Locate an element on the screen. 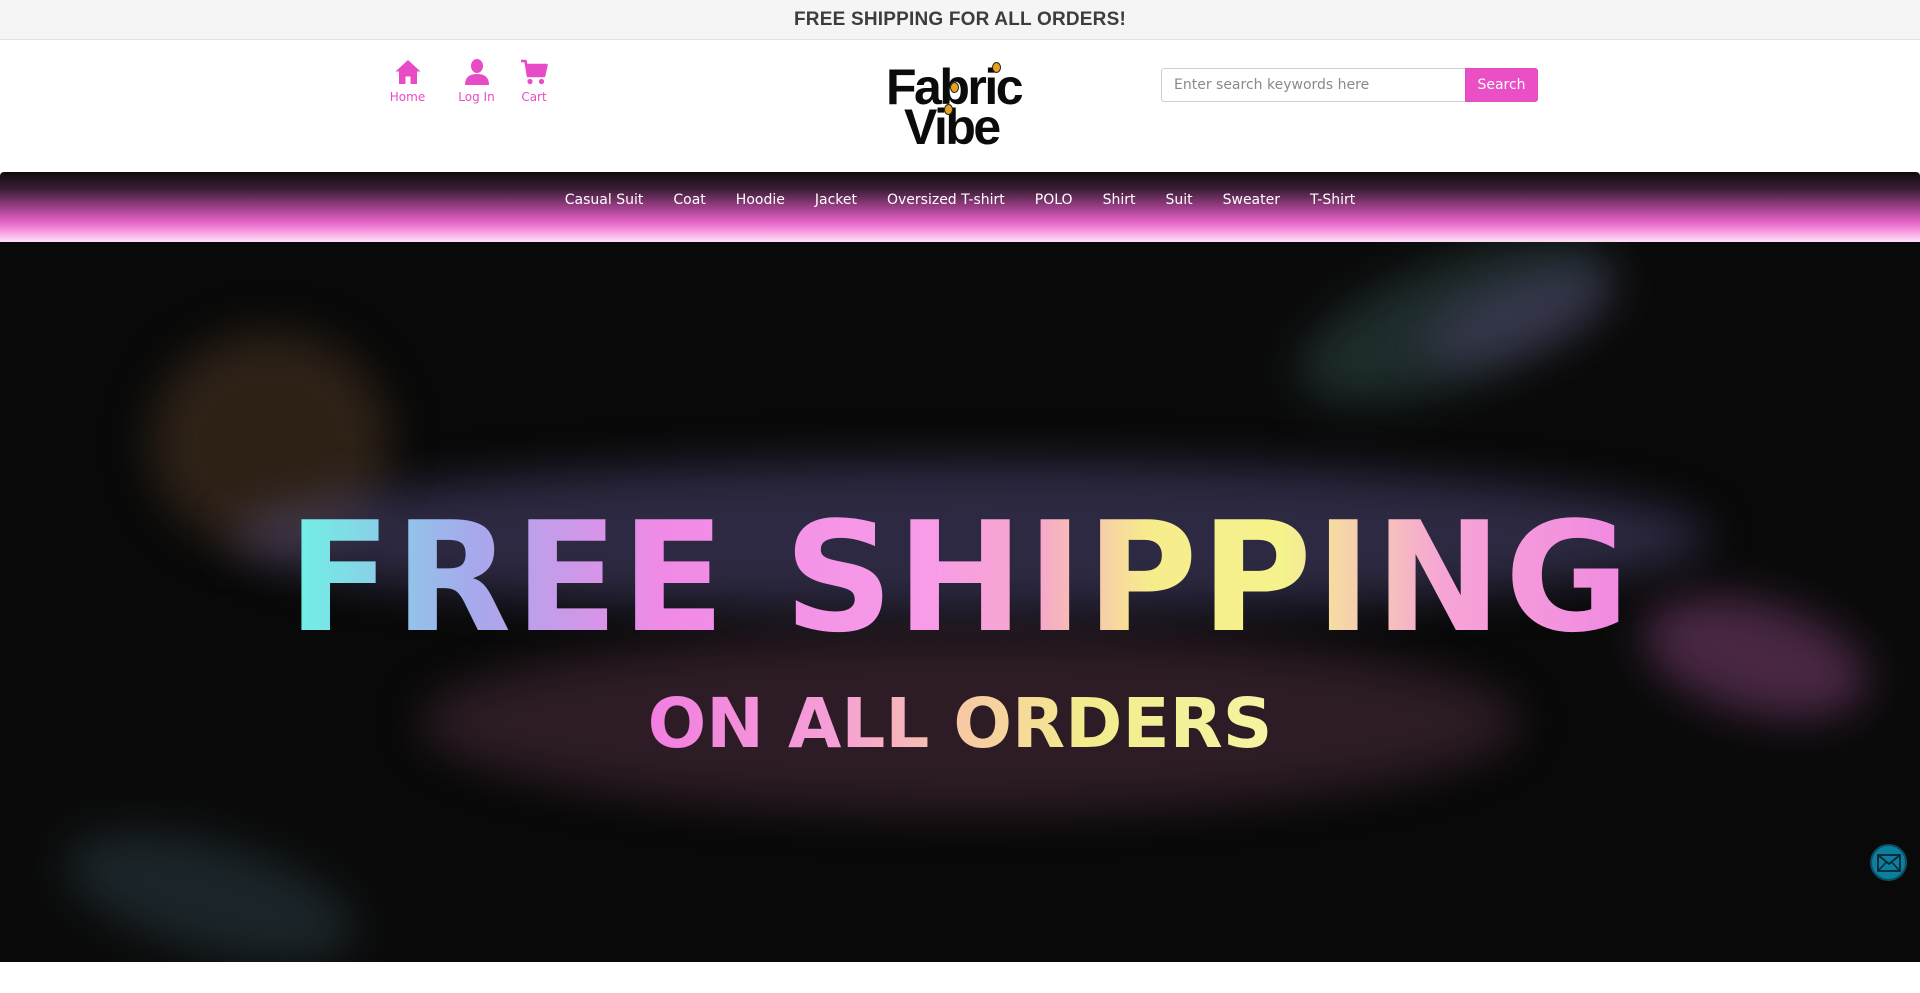  category-link-tshirt: T-Shirt is located at coordinates (1332, 200).